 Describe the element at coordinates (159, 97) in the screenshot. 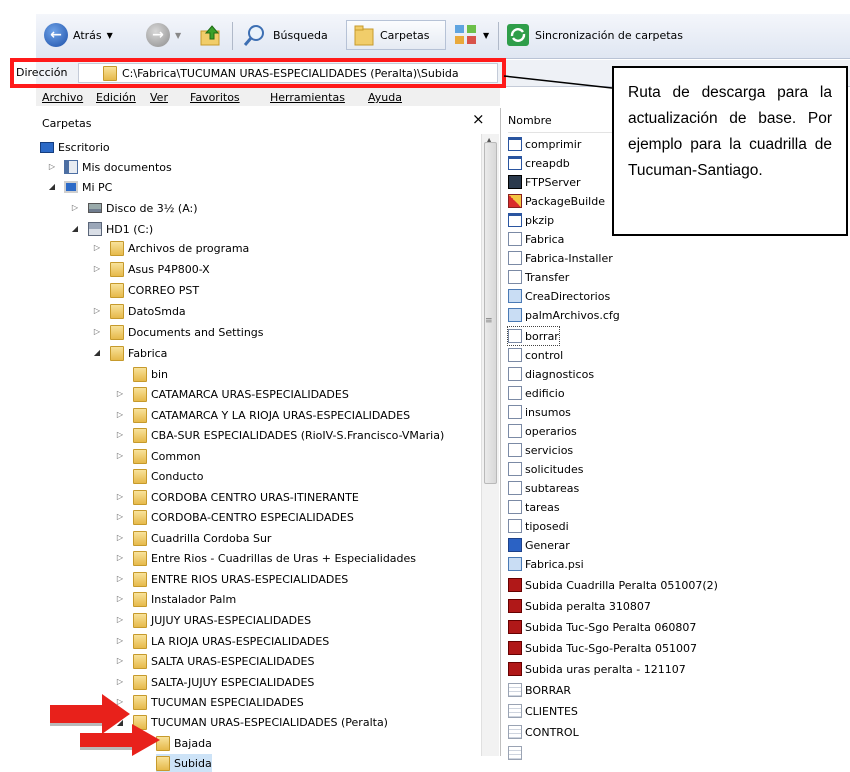

I see `menu-ver: Ver` at that location.